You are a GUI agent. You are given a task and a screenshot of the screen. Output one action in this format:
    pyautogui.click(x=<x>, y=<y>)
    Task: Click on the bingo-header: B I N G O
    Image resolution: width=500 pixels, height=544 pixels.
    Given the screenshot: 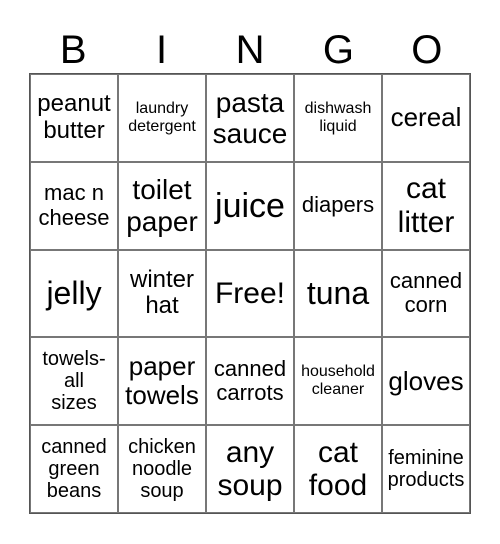 What is the action you would take?
    pyautogui.click(x=250, y=50)
    